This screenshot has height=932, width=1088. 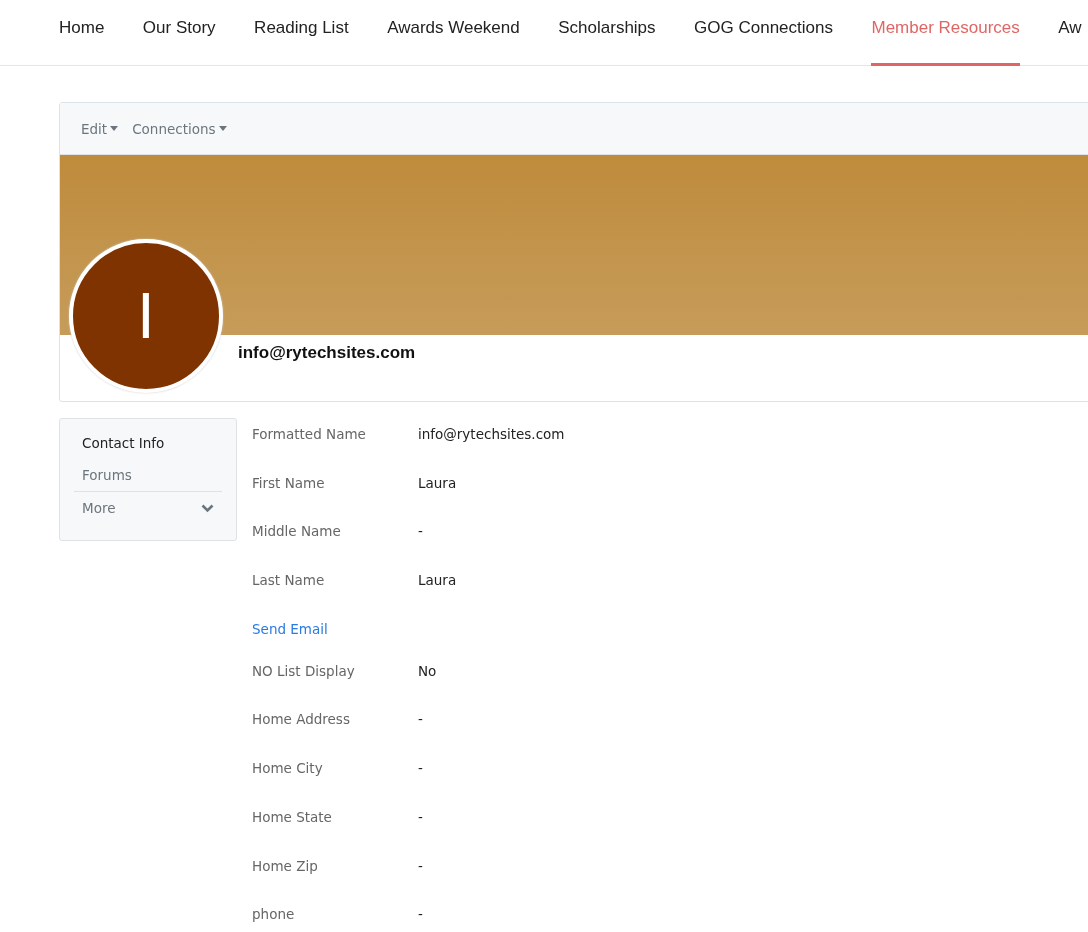 What do you see at coordinates (301, 719) in the screenshot?
I see `field-label: Home Address` at bounding box center [301, 719].